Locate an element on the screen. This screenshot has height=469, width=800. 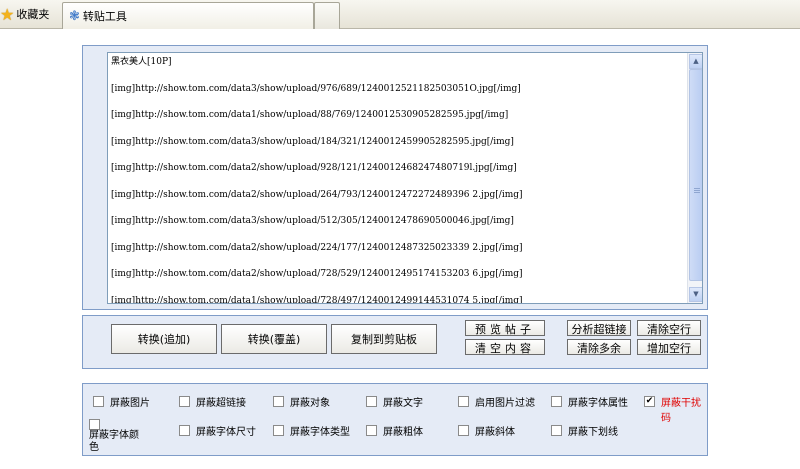
option-enable-image-filter: 启用图片过滤 is located at coordinates (496, 401).